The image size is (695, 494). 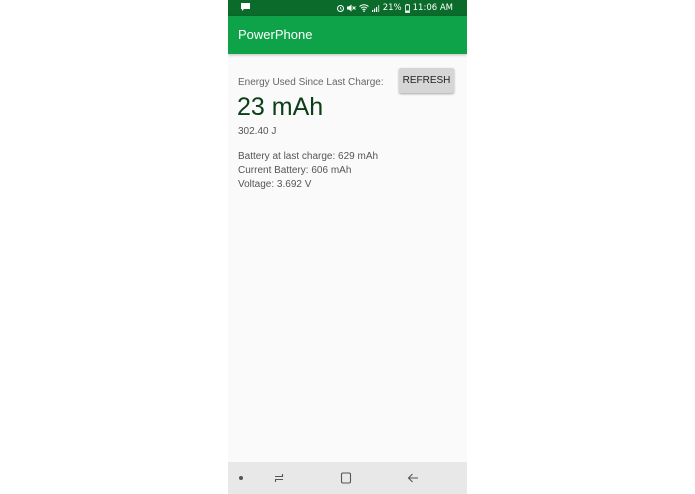 What do you see at coordinates (275, 184) in the screenshot?
I see `voltage: Voltage: 3.692 V` at bounding box center [275, 184].